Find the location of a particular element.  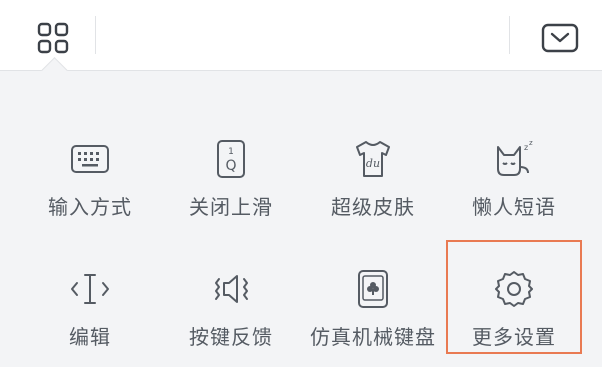

menu-item-label: 超级皮肤 is located at coordinates (373, 207).